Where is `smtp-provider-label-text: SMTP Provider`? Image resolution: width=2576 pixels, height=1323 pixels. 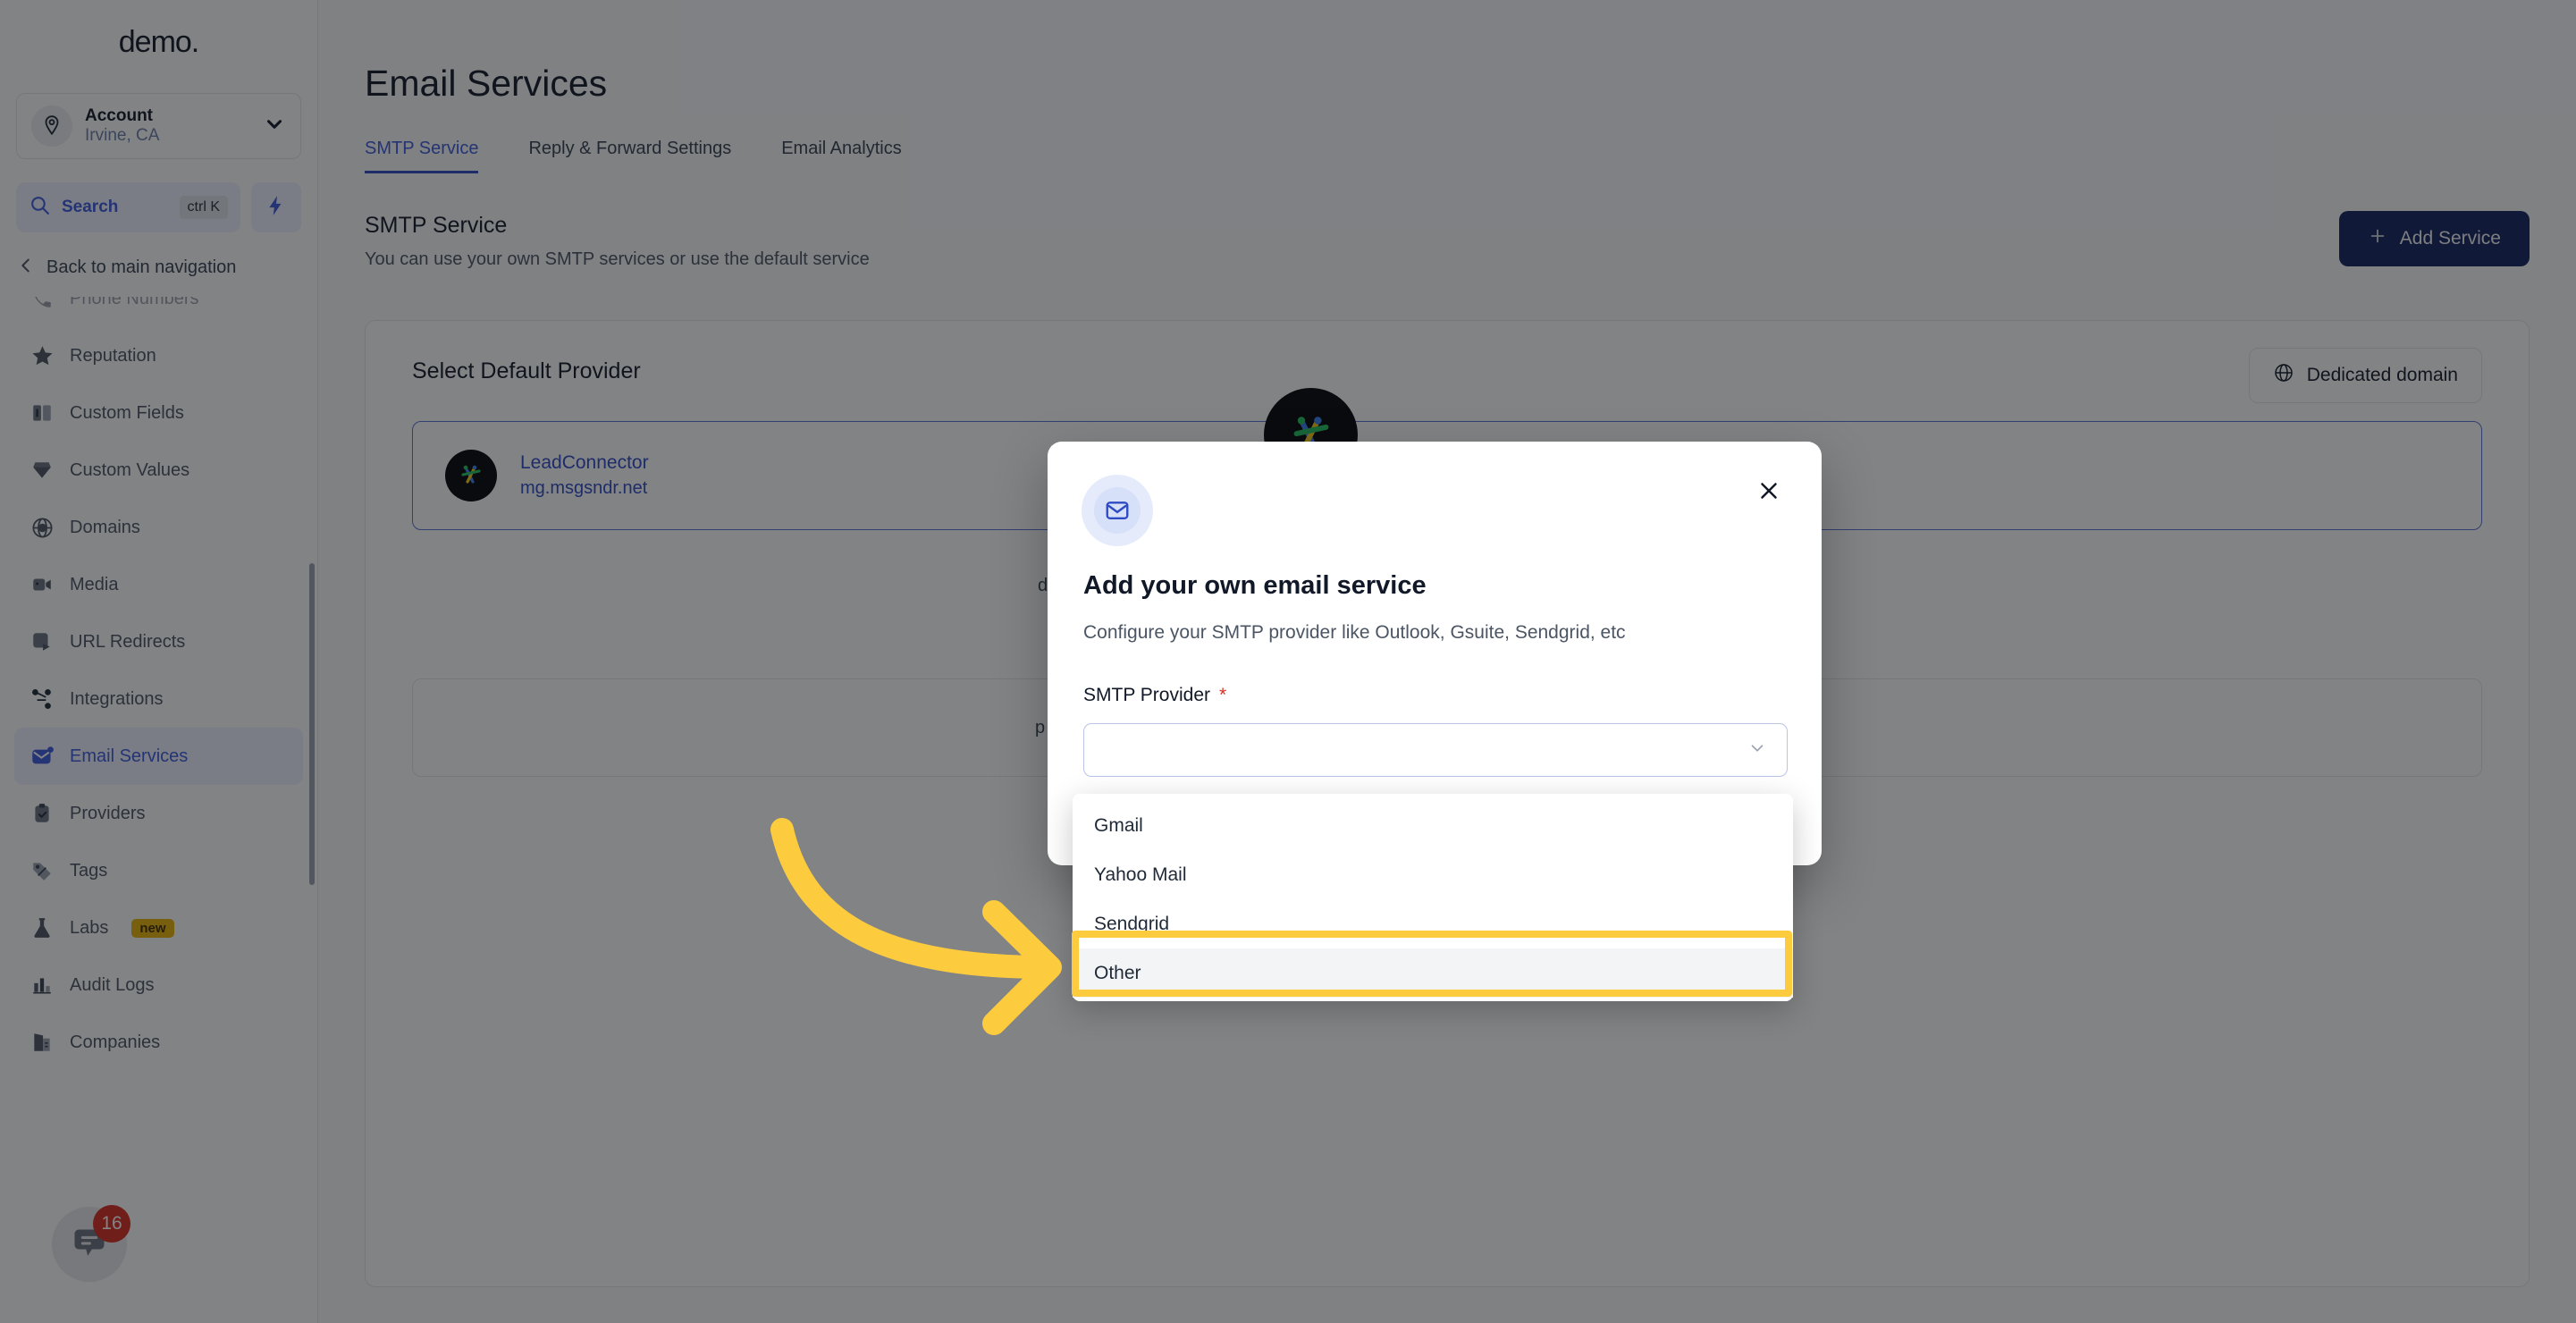 smtp-provider-label-text: SMTP Provider is located at coordinates (1146, 695).